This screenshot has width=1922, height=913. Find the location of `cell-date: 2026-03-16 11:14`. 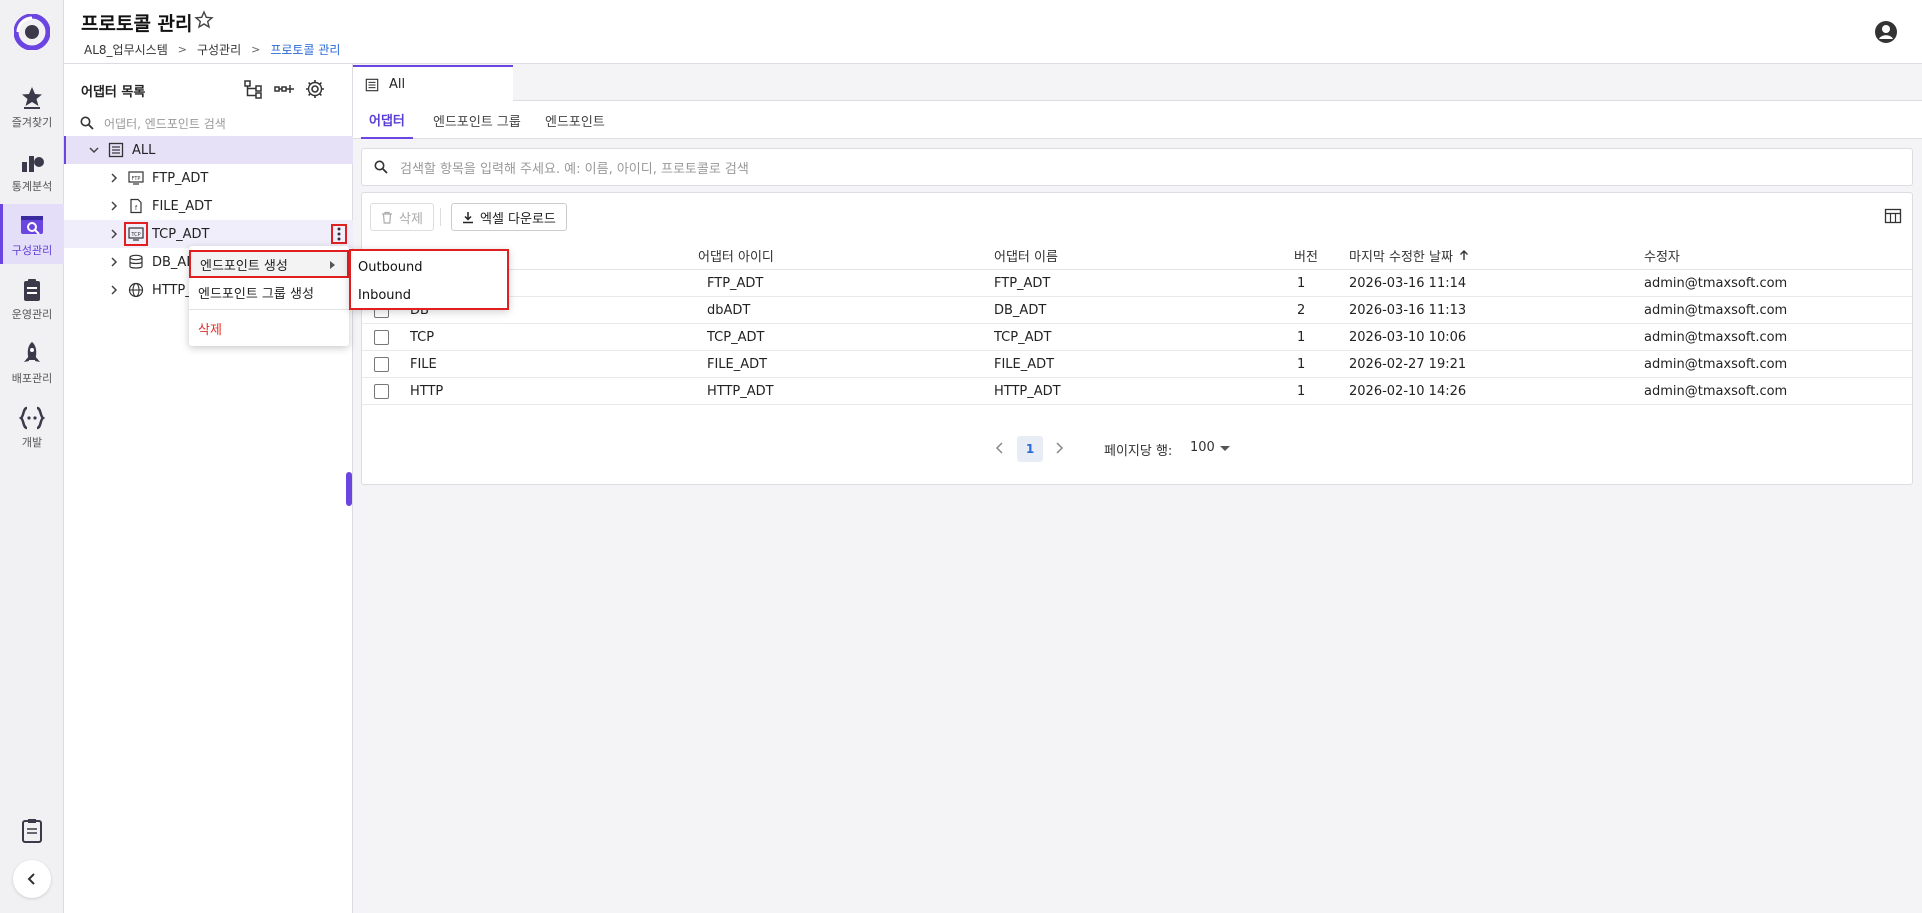

cell-date: 2026-03-16 11:14 is located at coordinates (1408, 283).